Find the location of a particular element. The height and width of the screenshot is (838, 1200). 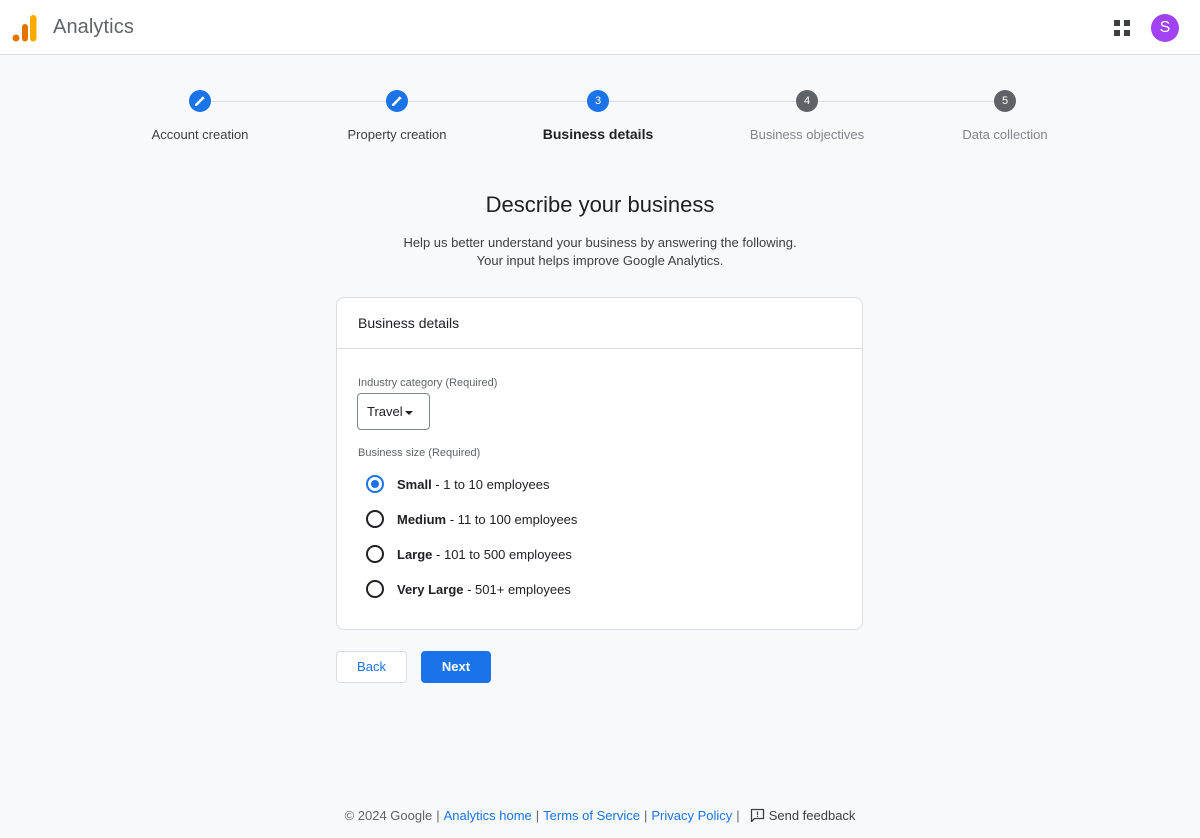

option-name: Very Large is located at coordinates (430, 589).